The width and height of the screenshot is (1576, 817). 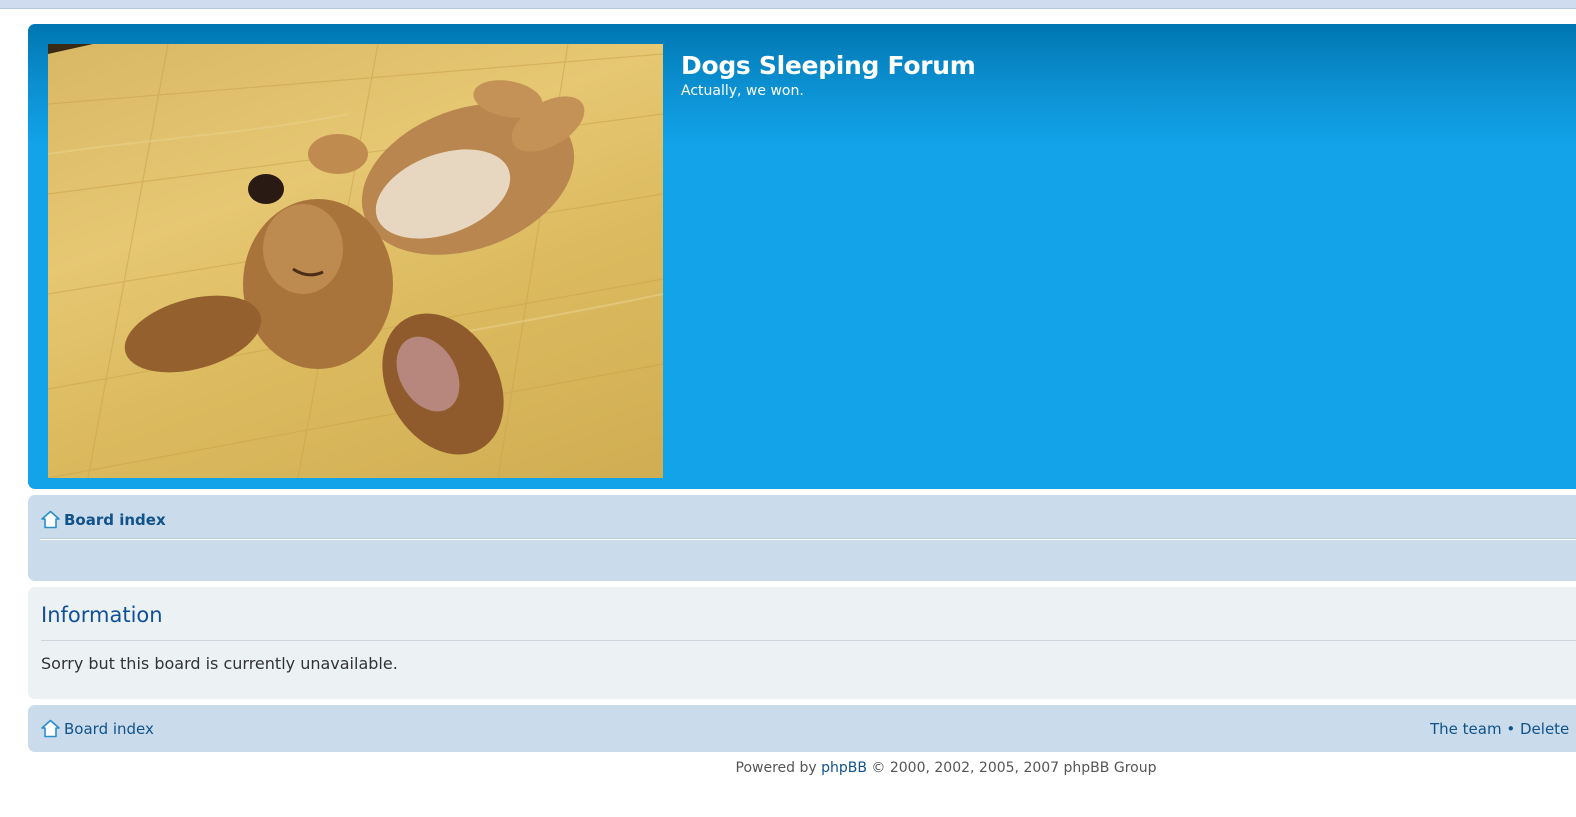 I want to click on footer-breadcrumb: Board index, so click(x=97, y=728).